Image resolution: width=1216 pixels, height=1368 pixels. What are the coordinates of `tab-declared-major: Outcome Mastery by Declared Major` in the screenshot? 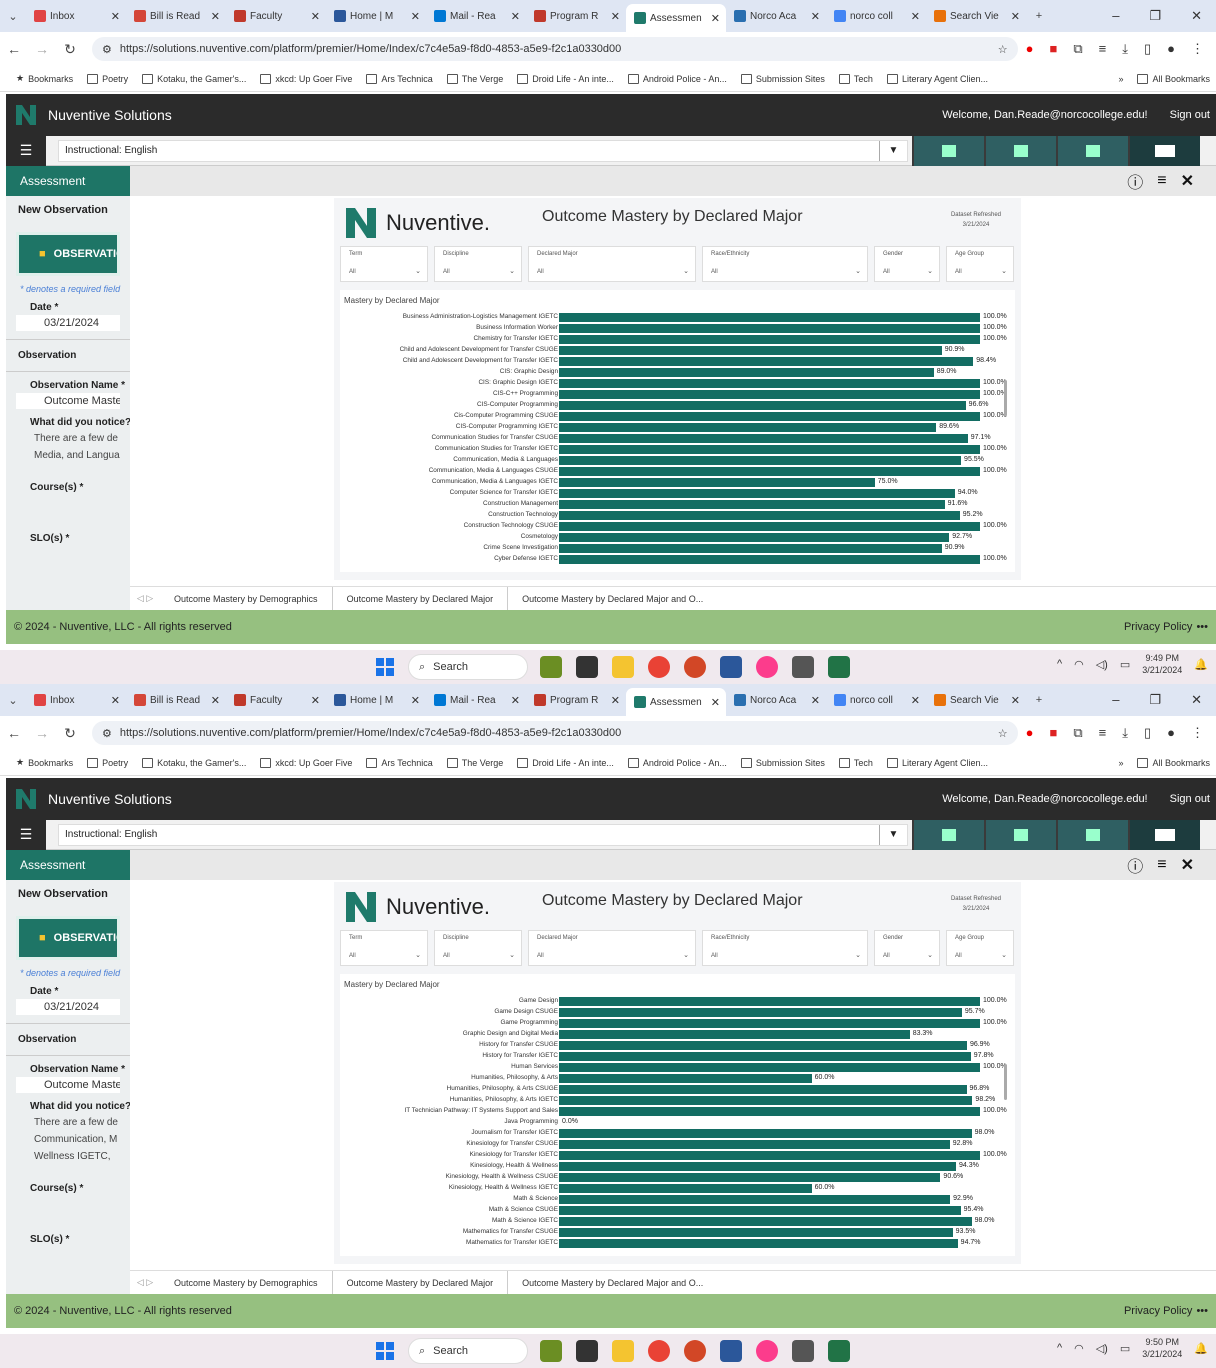 It's located at (420, 598).